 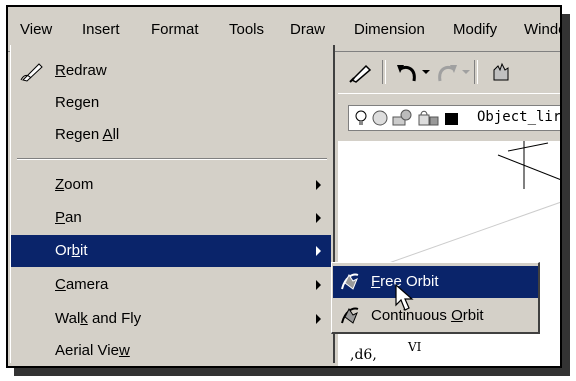 I want to click on menu-tools: Tools, so click(x=246, y=30).